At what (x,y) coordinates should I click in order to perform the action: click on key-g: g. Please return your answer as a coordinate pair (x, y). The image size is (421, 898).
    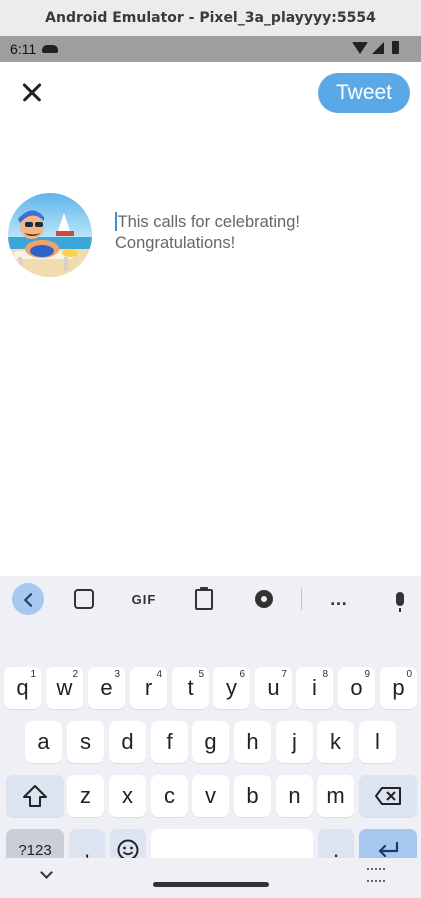
    Looking at the image, I should click on (210, 742).